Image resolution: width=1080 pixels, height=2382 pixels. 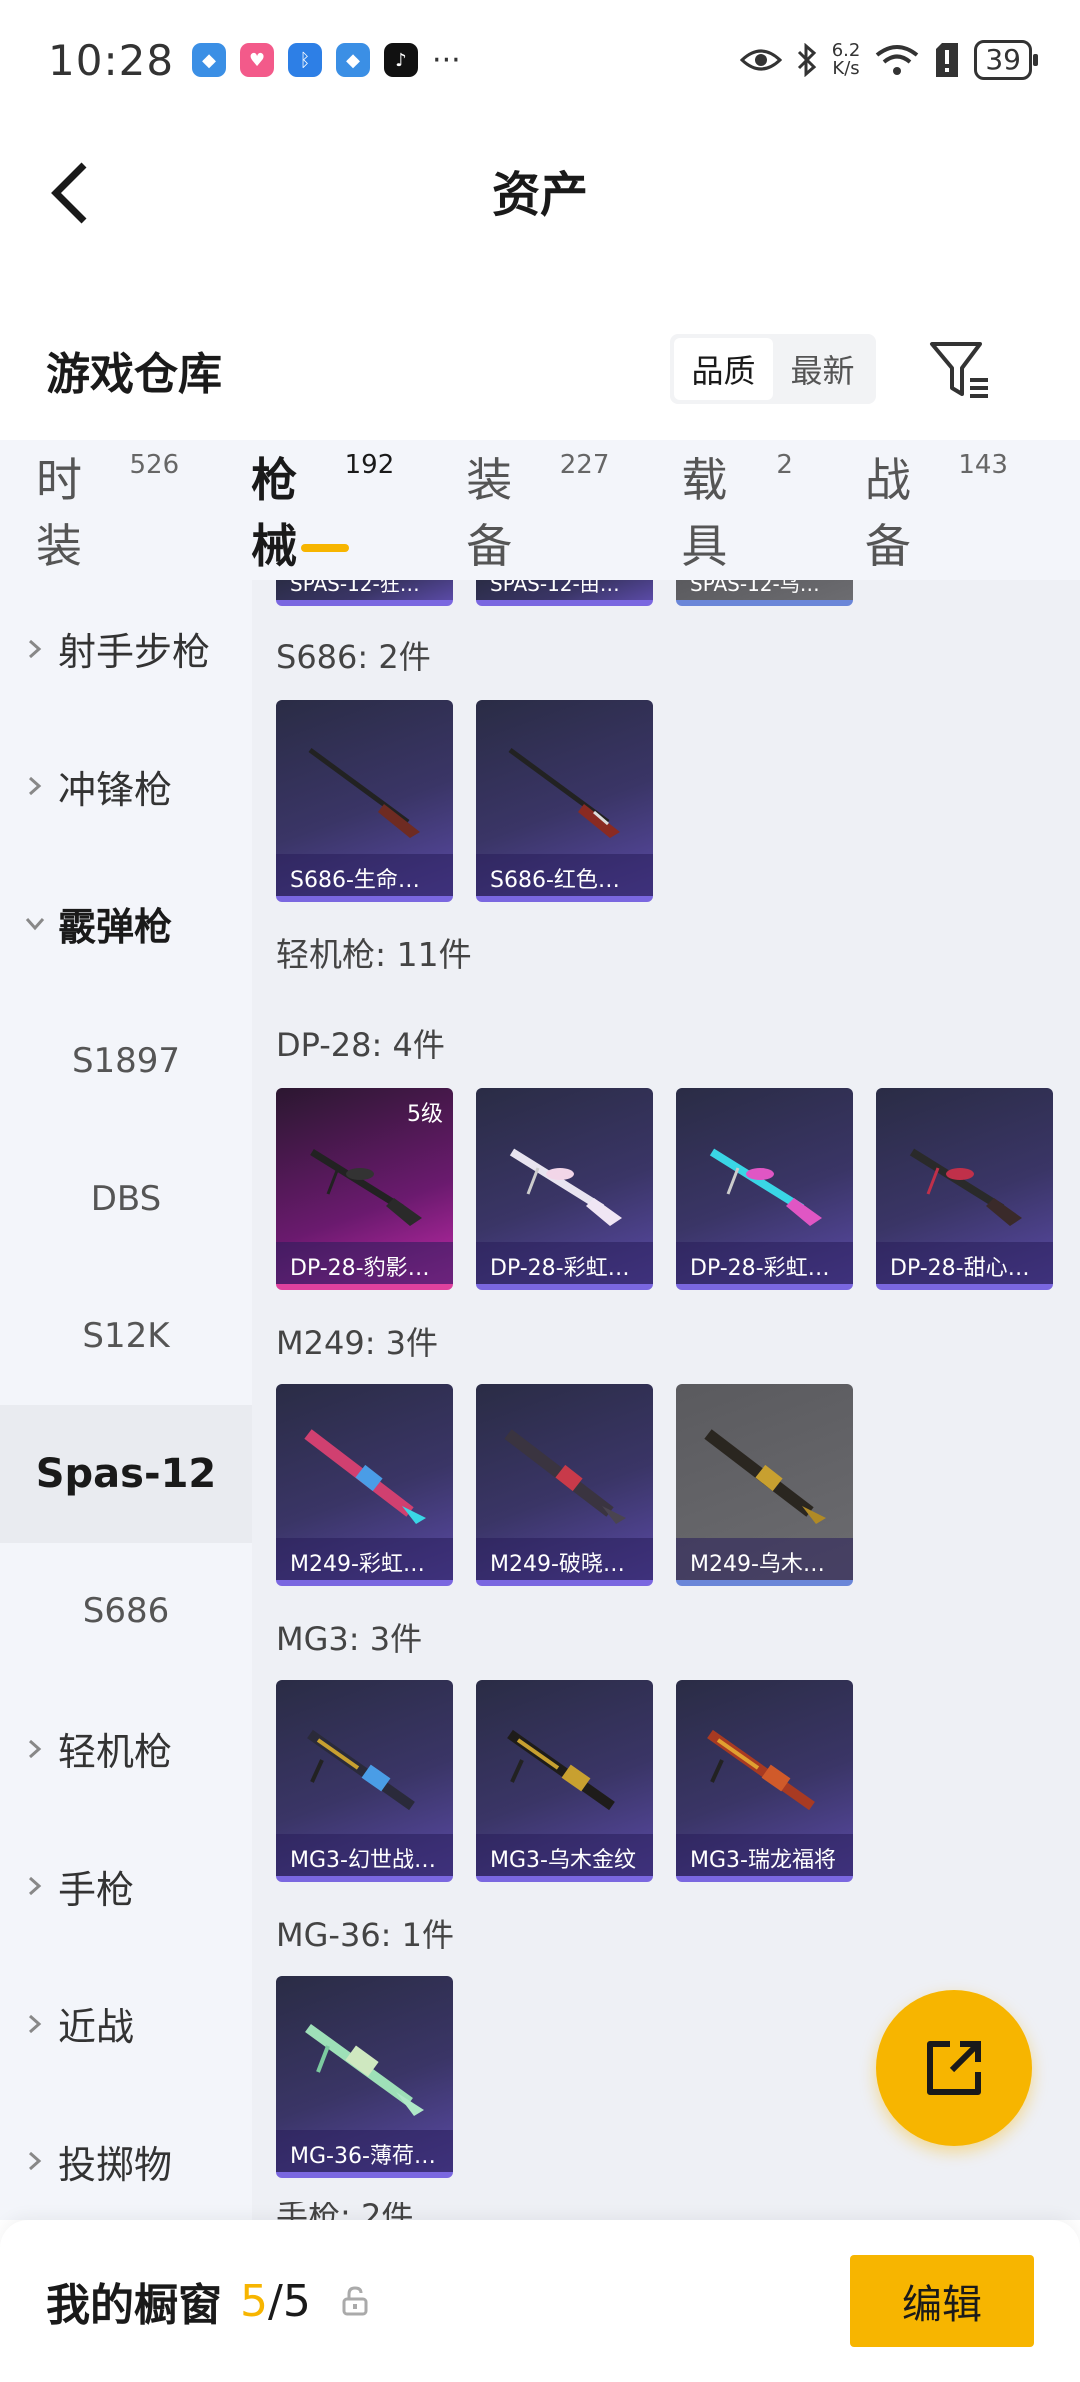 I want to click on showcase-bar: 我的橱窗 5/5 编辑, so click(x=540, y=2301).